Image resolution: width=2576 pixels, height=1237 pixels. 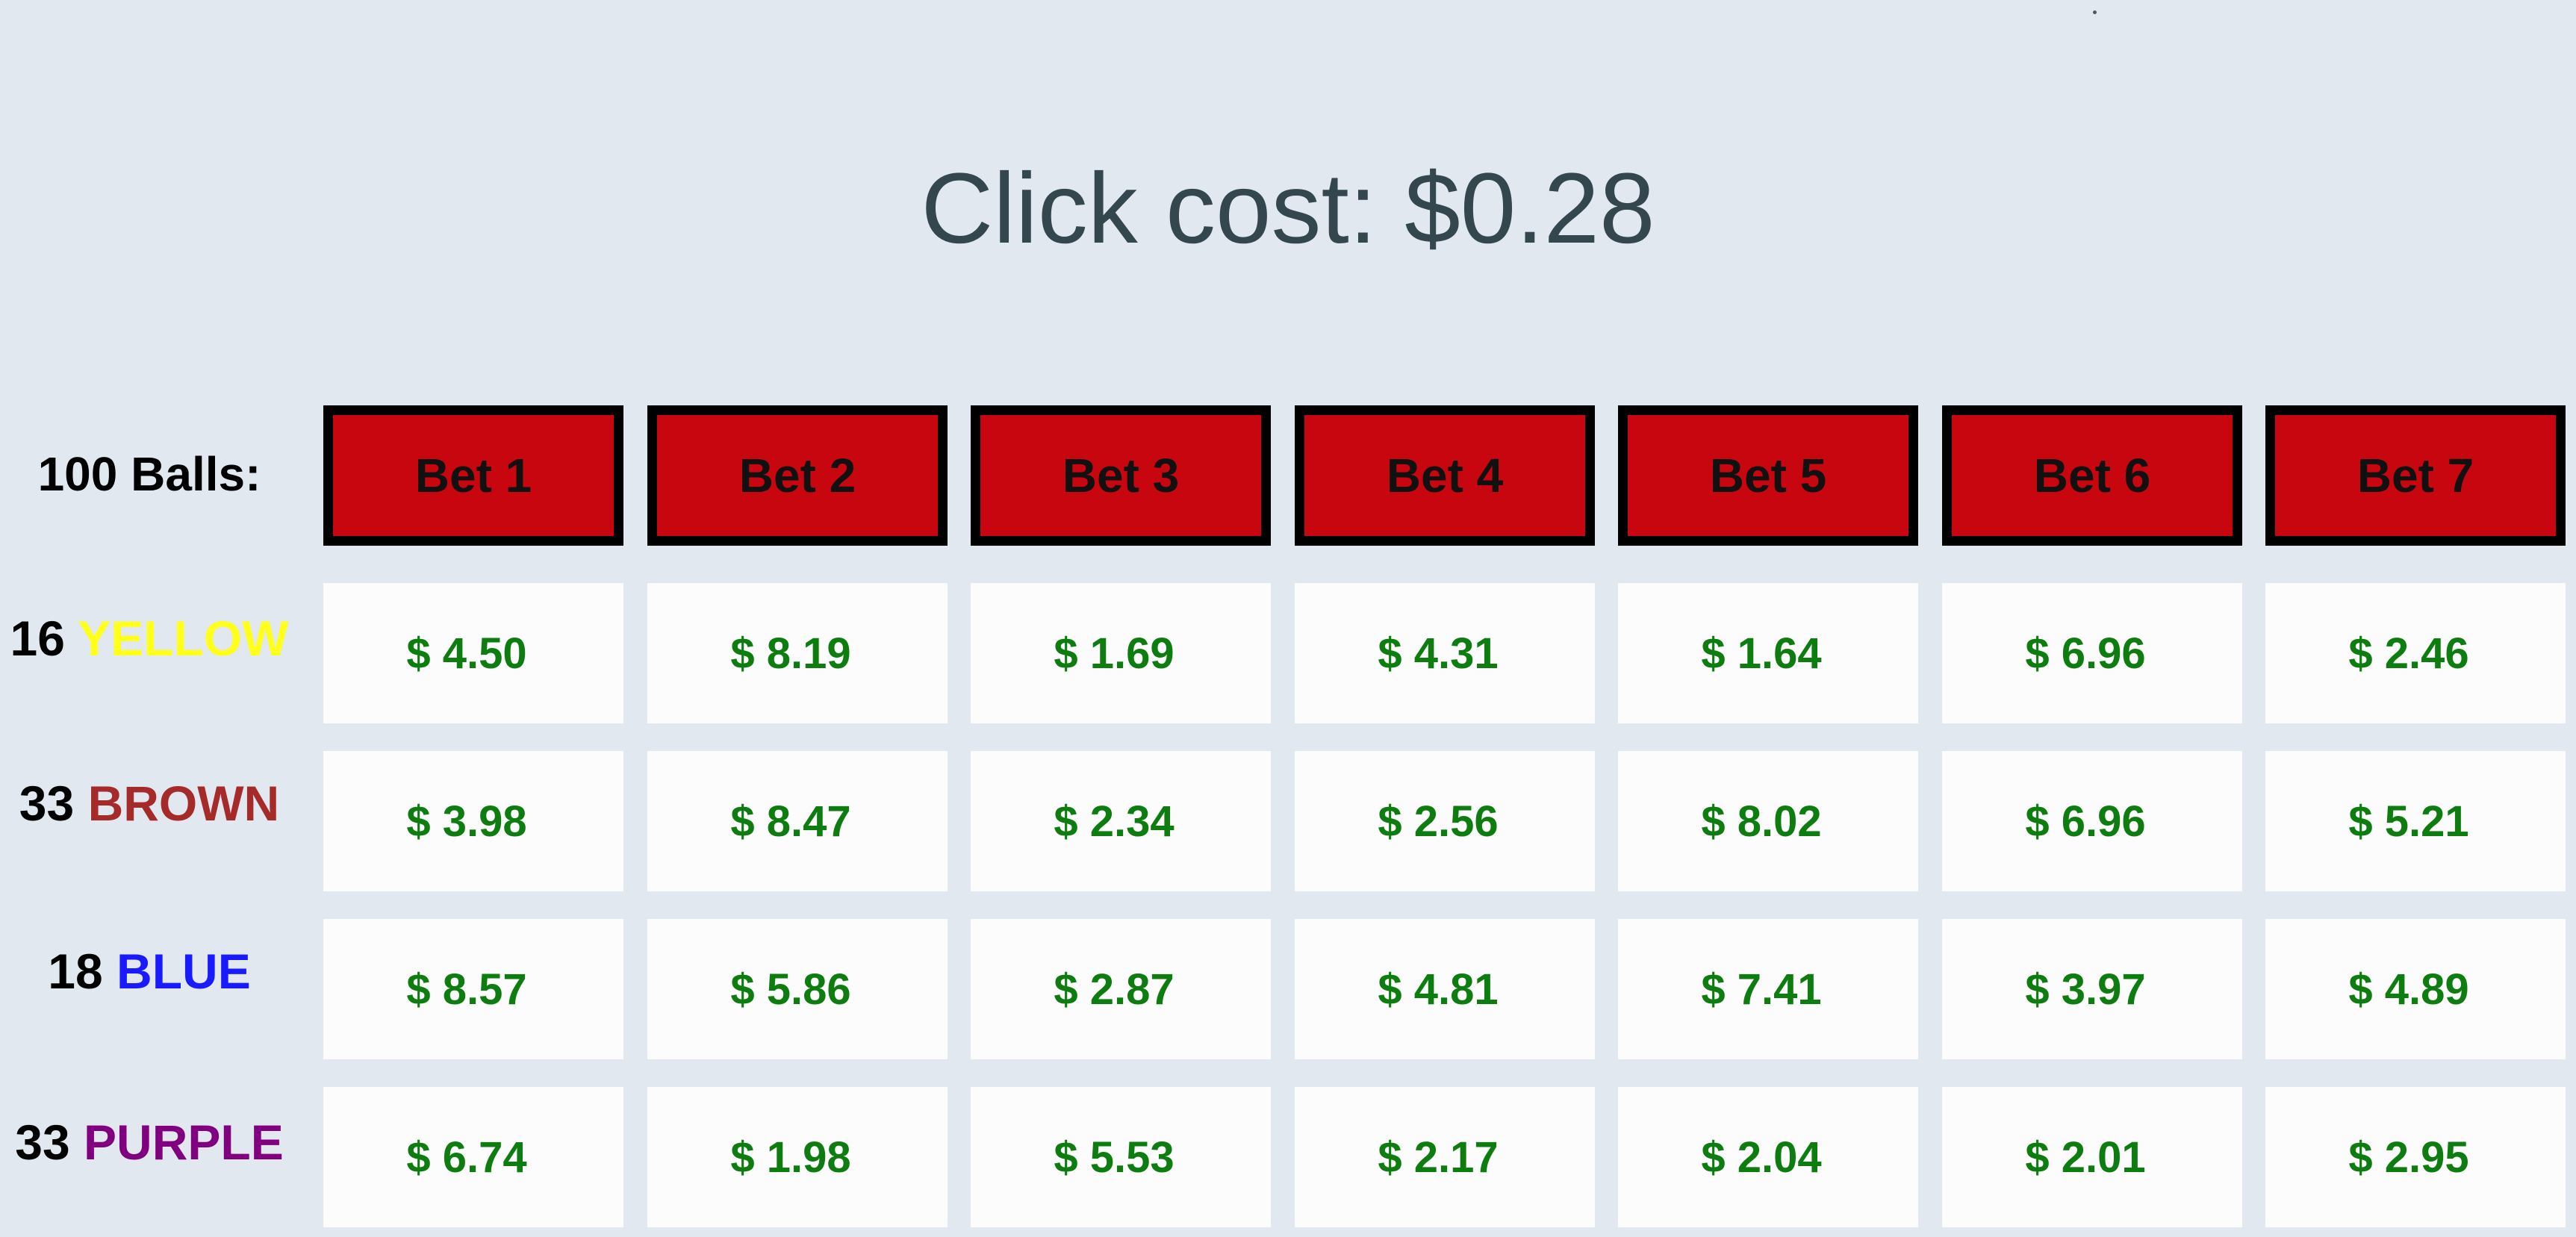 What do you see at coordinates (1768, 653) in the screenshot?
I see `payout-cell: $ 1.64` at bounding box center [1768, 653].